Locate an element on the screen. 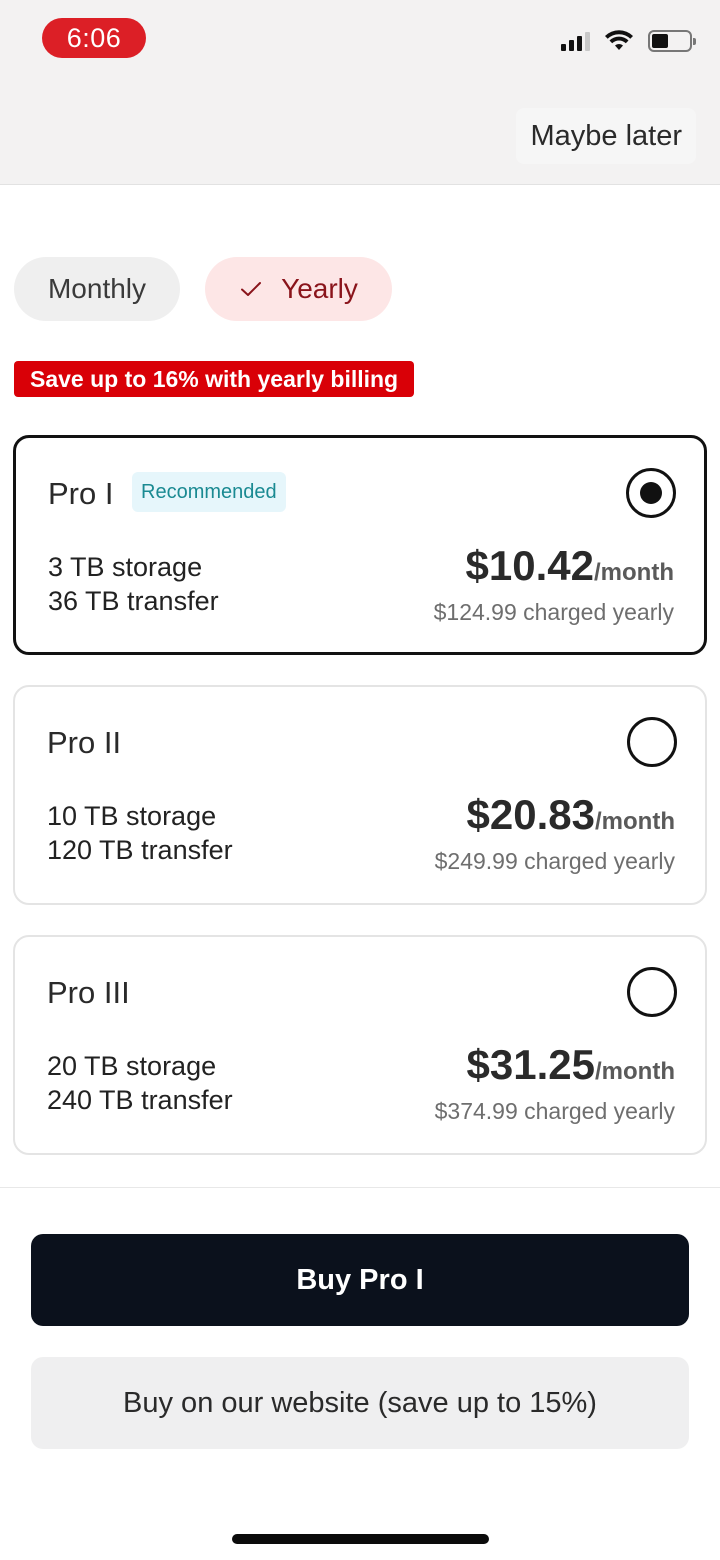 The image size is (720, 1560). transfer-text: 120 TB transfer is located at coordinates (140, 850).